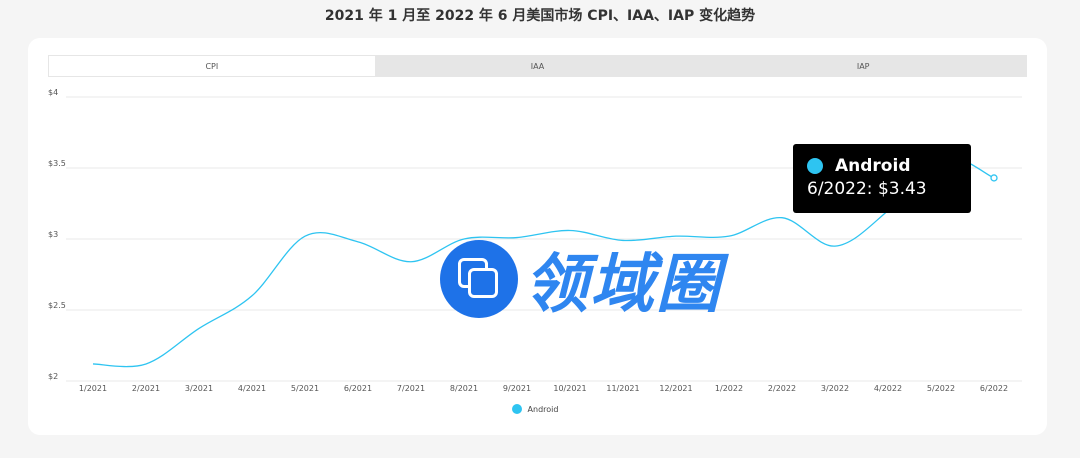  Describe the element at coordinates (411, 388) in the screenshot. I see `x-tick-label: 7/2021` at that location.